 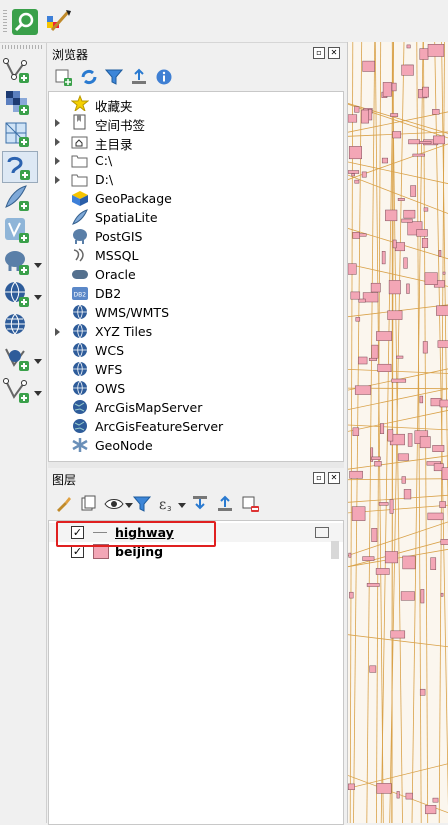 I want to click on browser-item: WCS, so click(x=196, y=350).